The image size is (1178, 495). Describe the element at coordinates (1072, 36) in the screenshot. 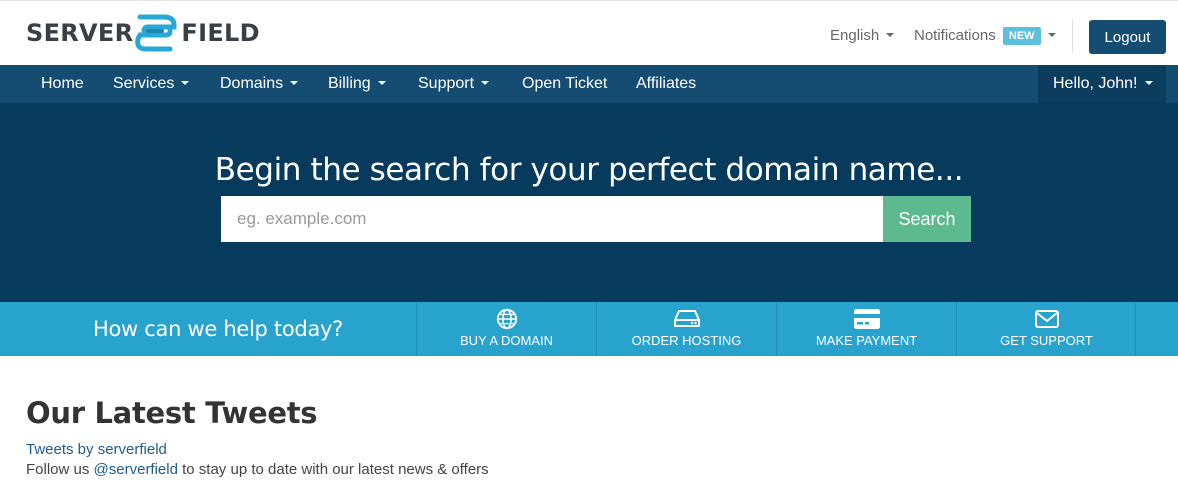

I see `header-divider` at that location.